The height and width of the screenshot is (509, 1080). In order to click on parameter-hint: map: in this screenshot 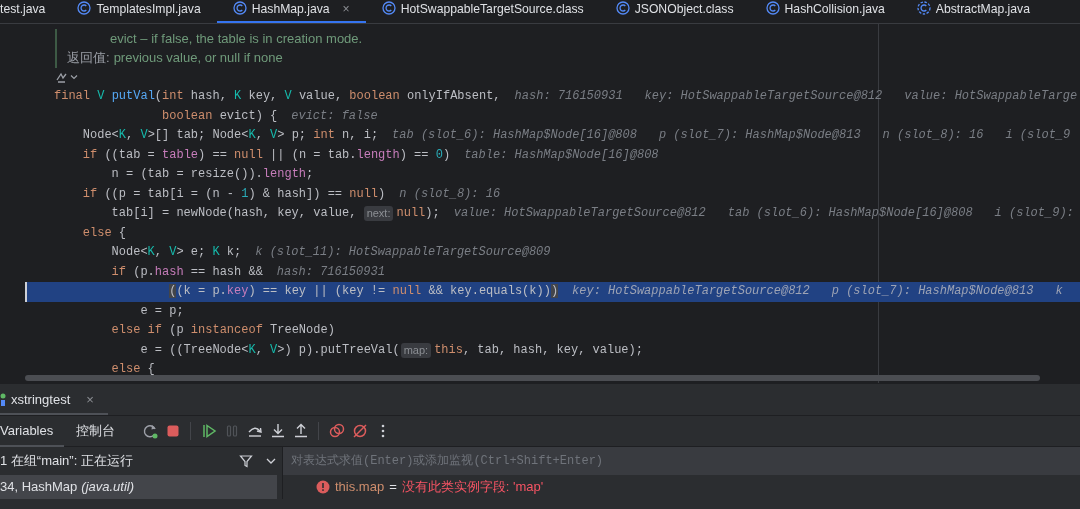, I will do `click(416, 350)`.